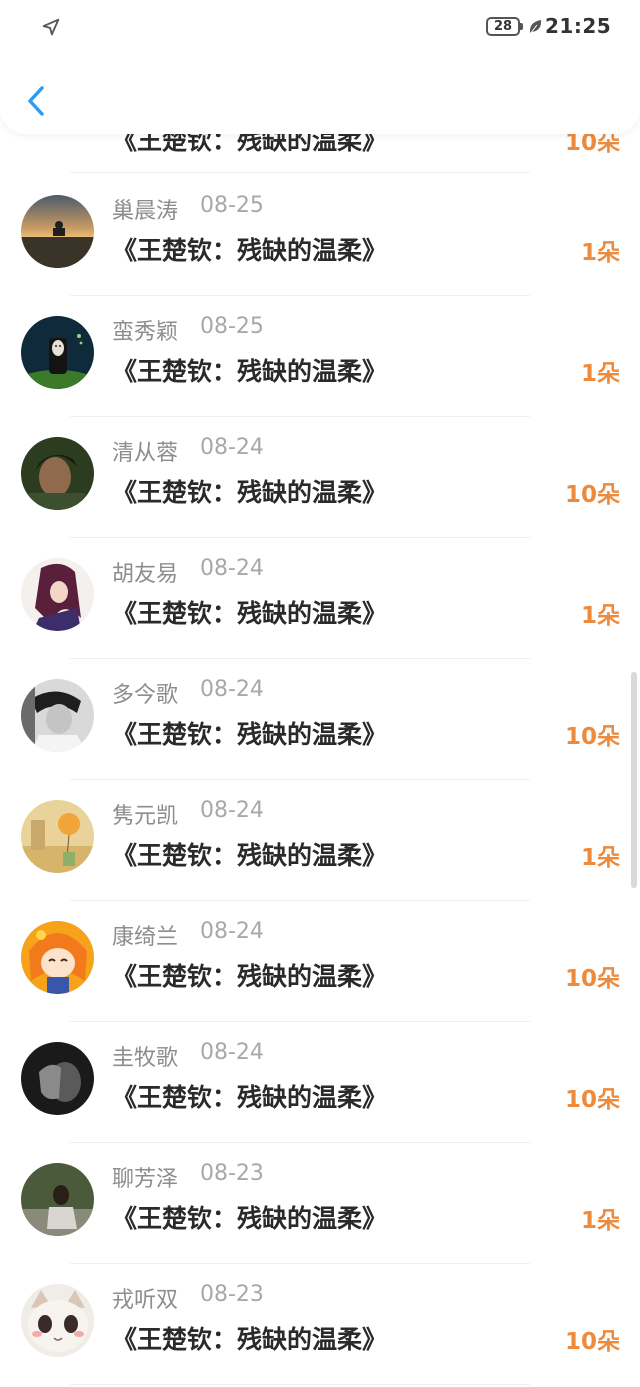 This screenshot has height=1387, width=640. I want to click on list-item: 清从蓉 08-24 《王楚钦：残缺的温柔》 10朵, so click(320, 477).